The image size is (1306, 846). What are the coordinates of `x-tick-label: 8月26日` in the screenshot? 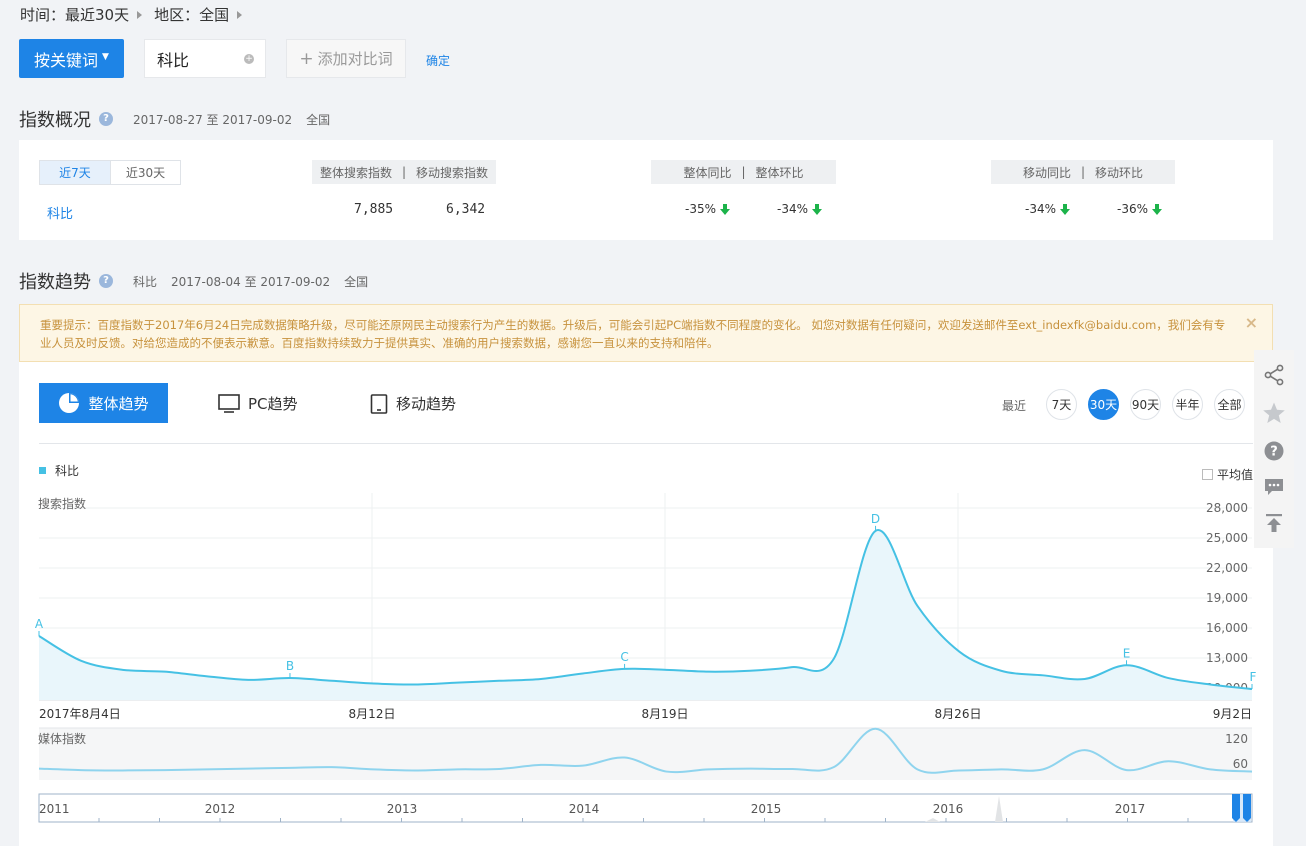 It's located at (958, 714).